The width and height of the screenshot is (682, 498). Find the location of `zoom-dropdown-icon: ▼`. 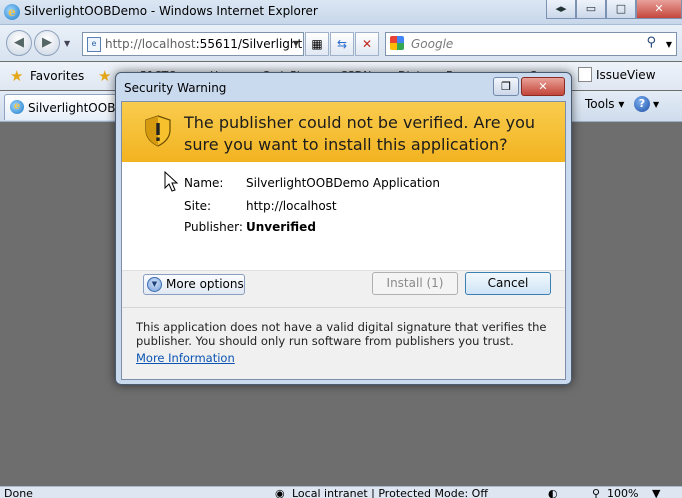

zoom-dropdown-icon: ▼ is located at coordinates (656, 492).